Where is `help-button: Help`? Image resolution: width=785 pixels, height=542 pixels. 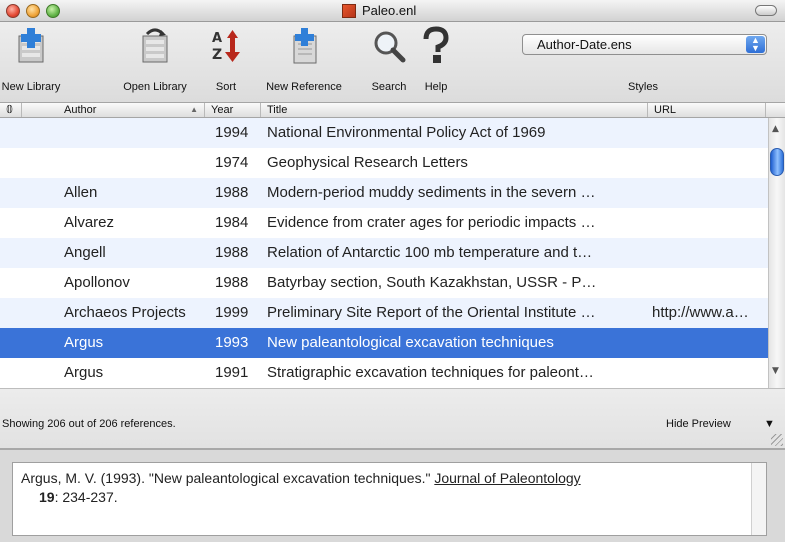
help-button: Help is located at coordinates (436, 62).